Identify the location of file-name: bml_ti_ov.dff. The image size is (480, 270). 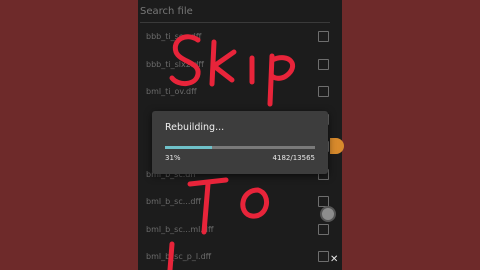
(171, 91).